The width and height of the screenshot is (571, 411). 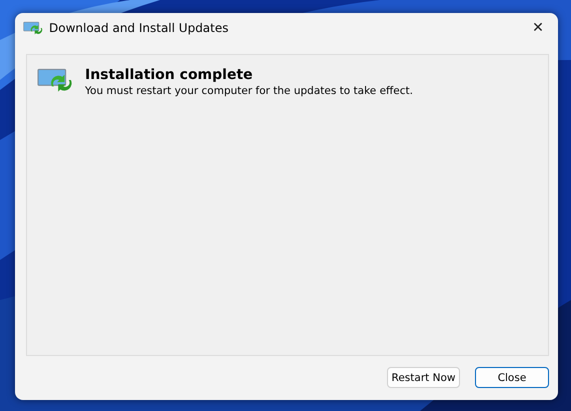 What do you see at coordinates (423, 377) in the screenshot?
I see `dialog-button: Restart Now` at bounding box center [423, 377].